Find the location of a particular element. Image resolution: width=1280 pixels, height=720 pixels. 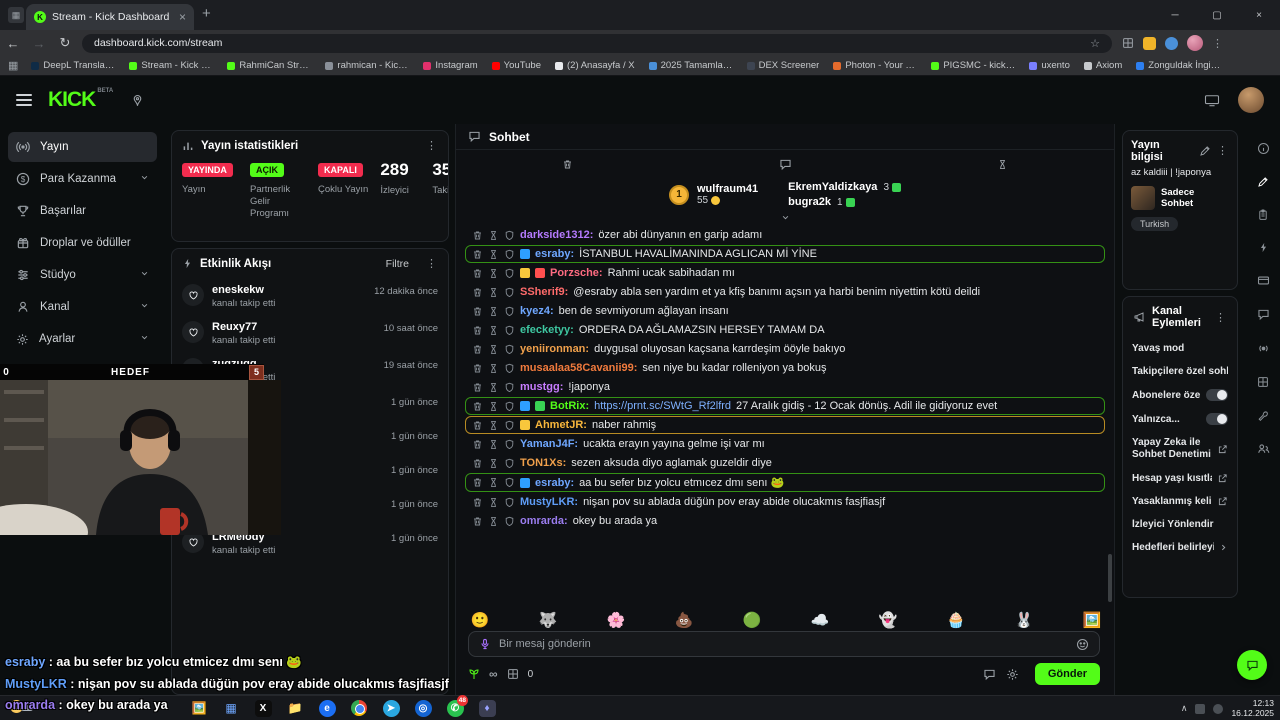

actions-menu-icon: ⋮ is located at coordinates (1221, 317).